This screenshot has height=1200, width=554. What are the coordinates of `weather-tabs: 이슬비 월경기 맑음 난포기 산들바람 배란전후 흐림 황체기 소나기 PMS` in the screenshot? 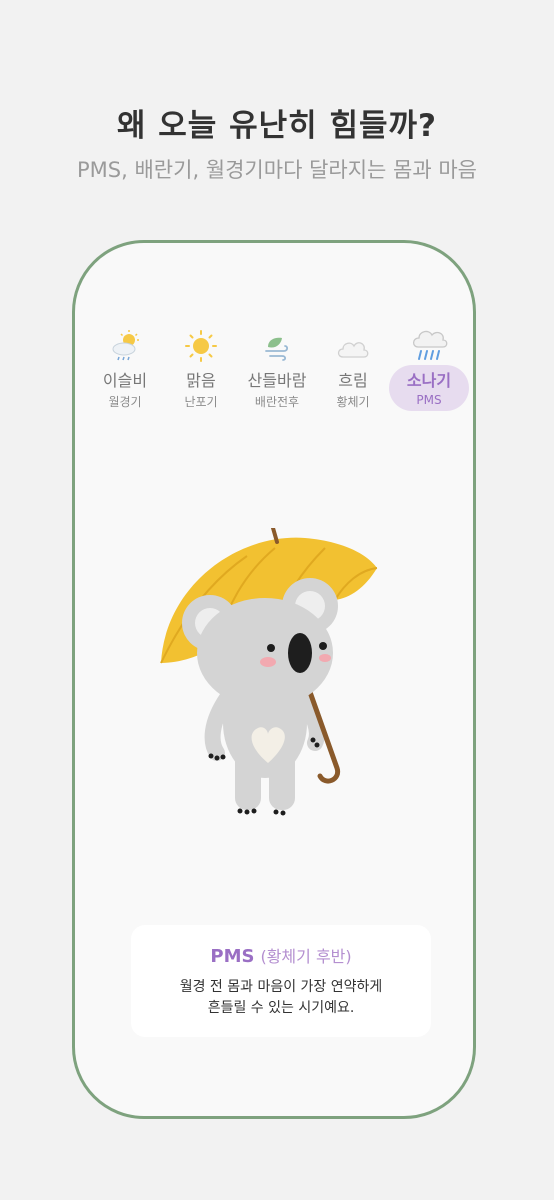 It's located at (278, 372).